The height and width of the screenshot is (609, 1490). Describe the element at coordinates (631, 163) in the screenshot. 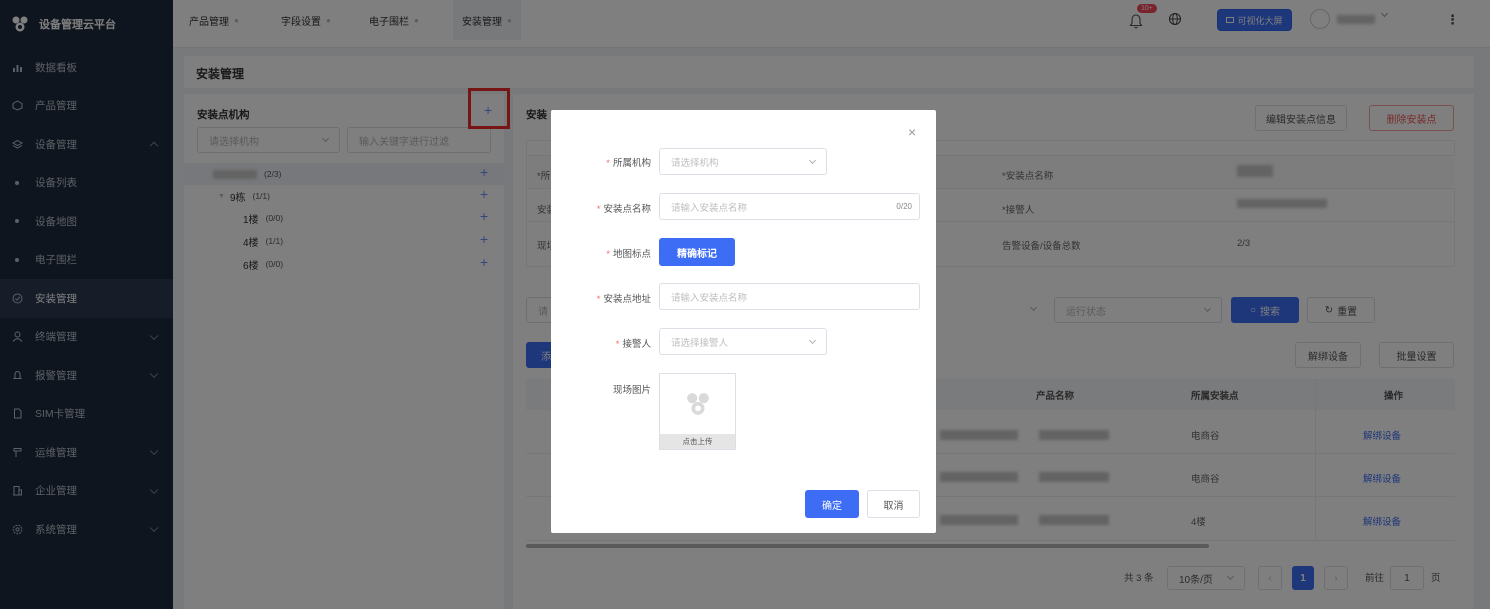

I see `label-text: 所属机构` at that location.